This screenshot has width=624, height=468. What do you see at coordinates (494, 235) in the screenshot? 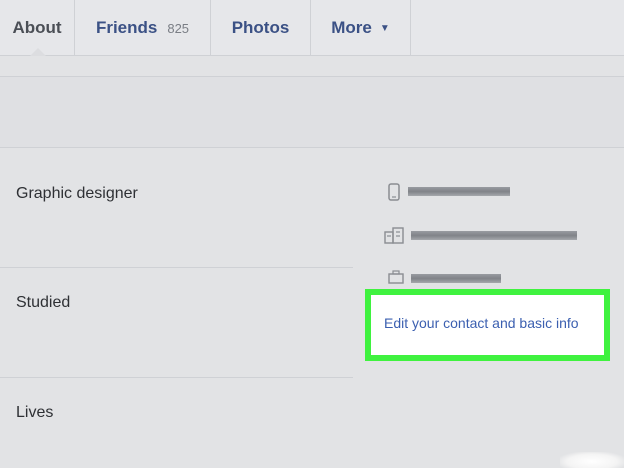
I see `address-value-redacted` at bounding box center [494, 235].